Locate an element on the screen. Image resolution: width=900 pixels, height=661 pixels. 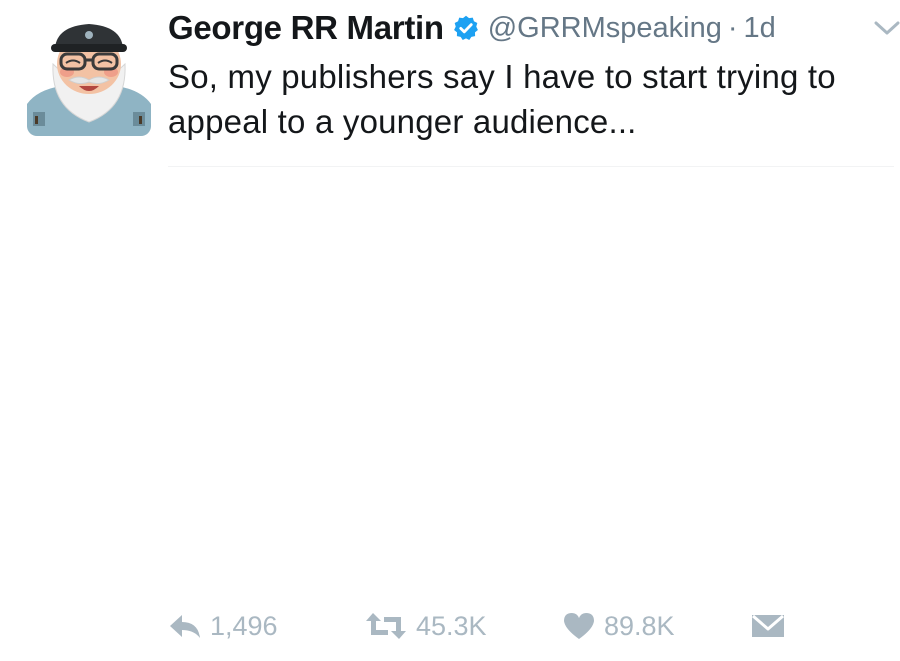
retweet-count: 45.3K is located at coordinates (451, 625).